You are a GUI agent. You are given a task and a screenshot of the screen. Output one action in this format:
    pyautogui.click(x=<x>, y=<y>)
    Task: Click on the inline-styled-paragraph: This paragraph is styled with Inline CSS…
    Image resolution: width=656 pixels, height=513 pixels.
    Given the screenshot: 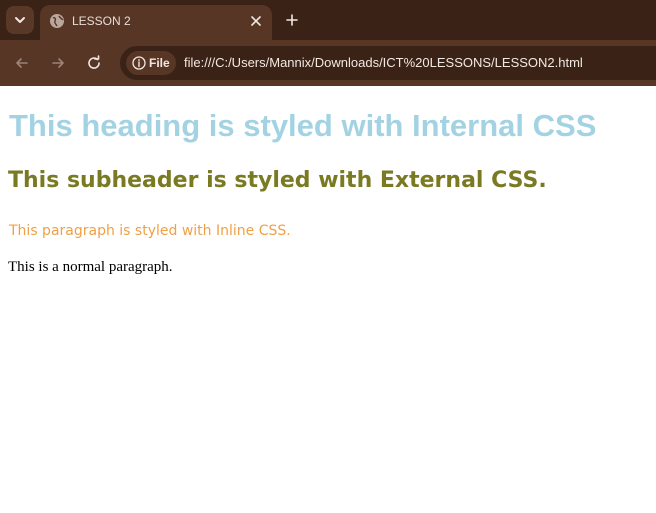 What is the action you would take?
    pyautogui.click(x=150, y=231)
    